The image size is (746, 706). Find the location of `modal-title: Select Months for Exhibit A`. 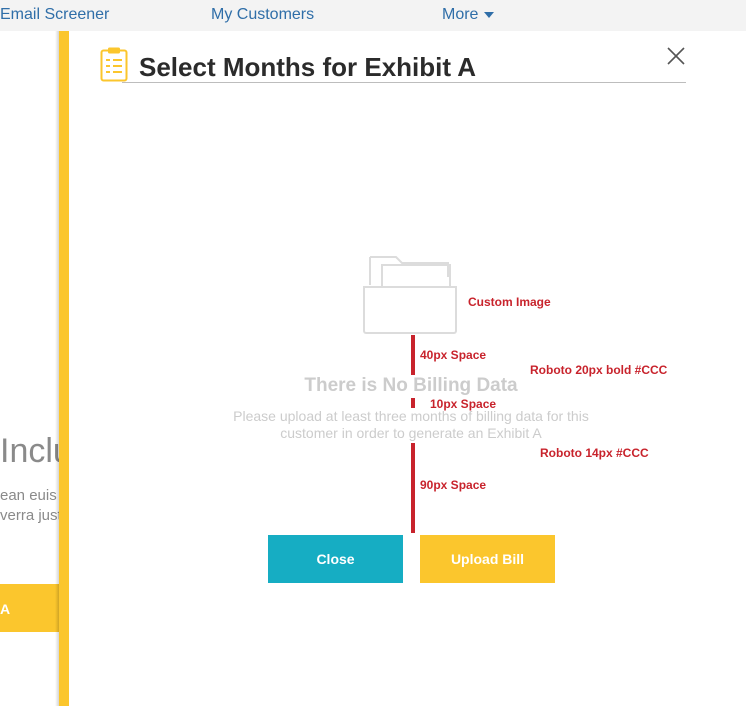

modal-title: Select Months for Exhibit A is located at coordinates (308, 67).